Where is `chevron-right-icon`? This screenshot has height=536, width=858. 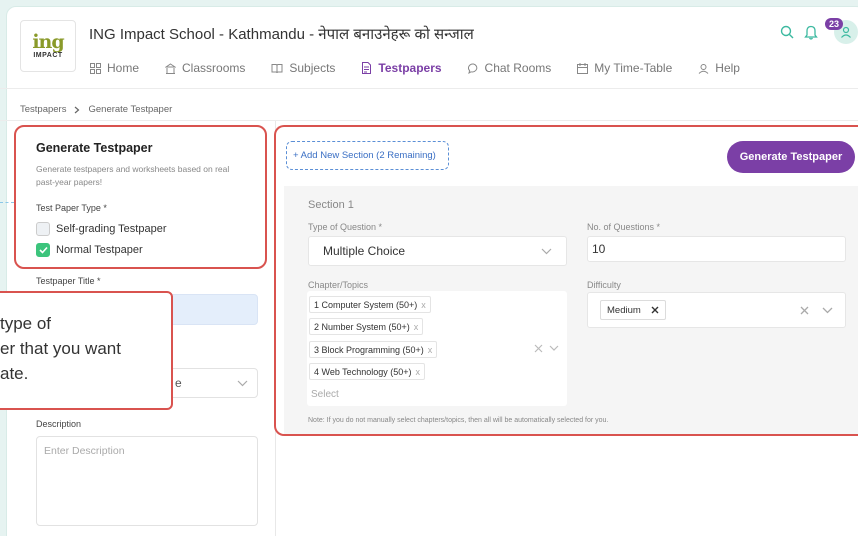 chevron-right-icon is located at coordinates (77, 109).